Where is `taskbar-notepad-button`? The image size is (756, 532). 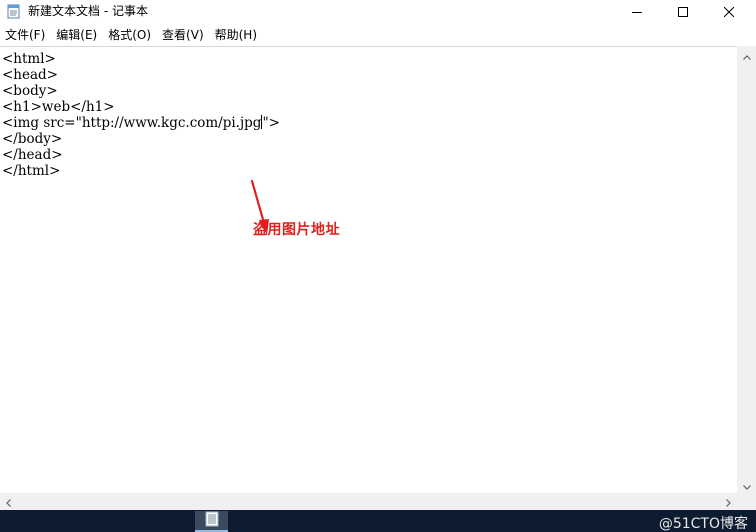
taskbar-notepad-button is located at coordinates (211, 521).